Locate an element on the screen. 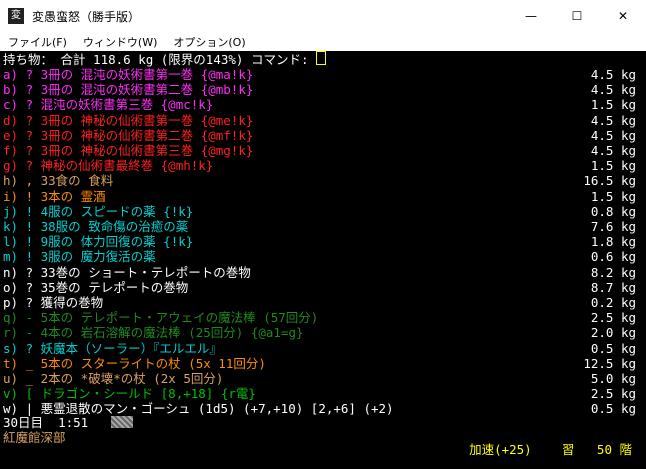 This screenshot has width=646, height=469. inventory-item: r) - 4本の 岩石溶解の魔法棒 (25回分) {@a1=g} is located at coordinates (153, 333).